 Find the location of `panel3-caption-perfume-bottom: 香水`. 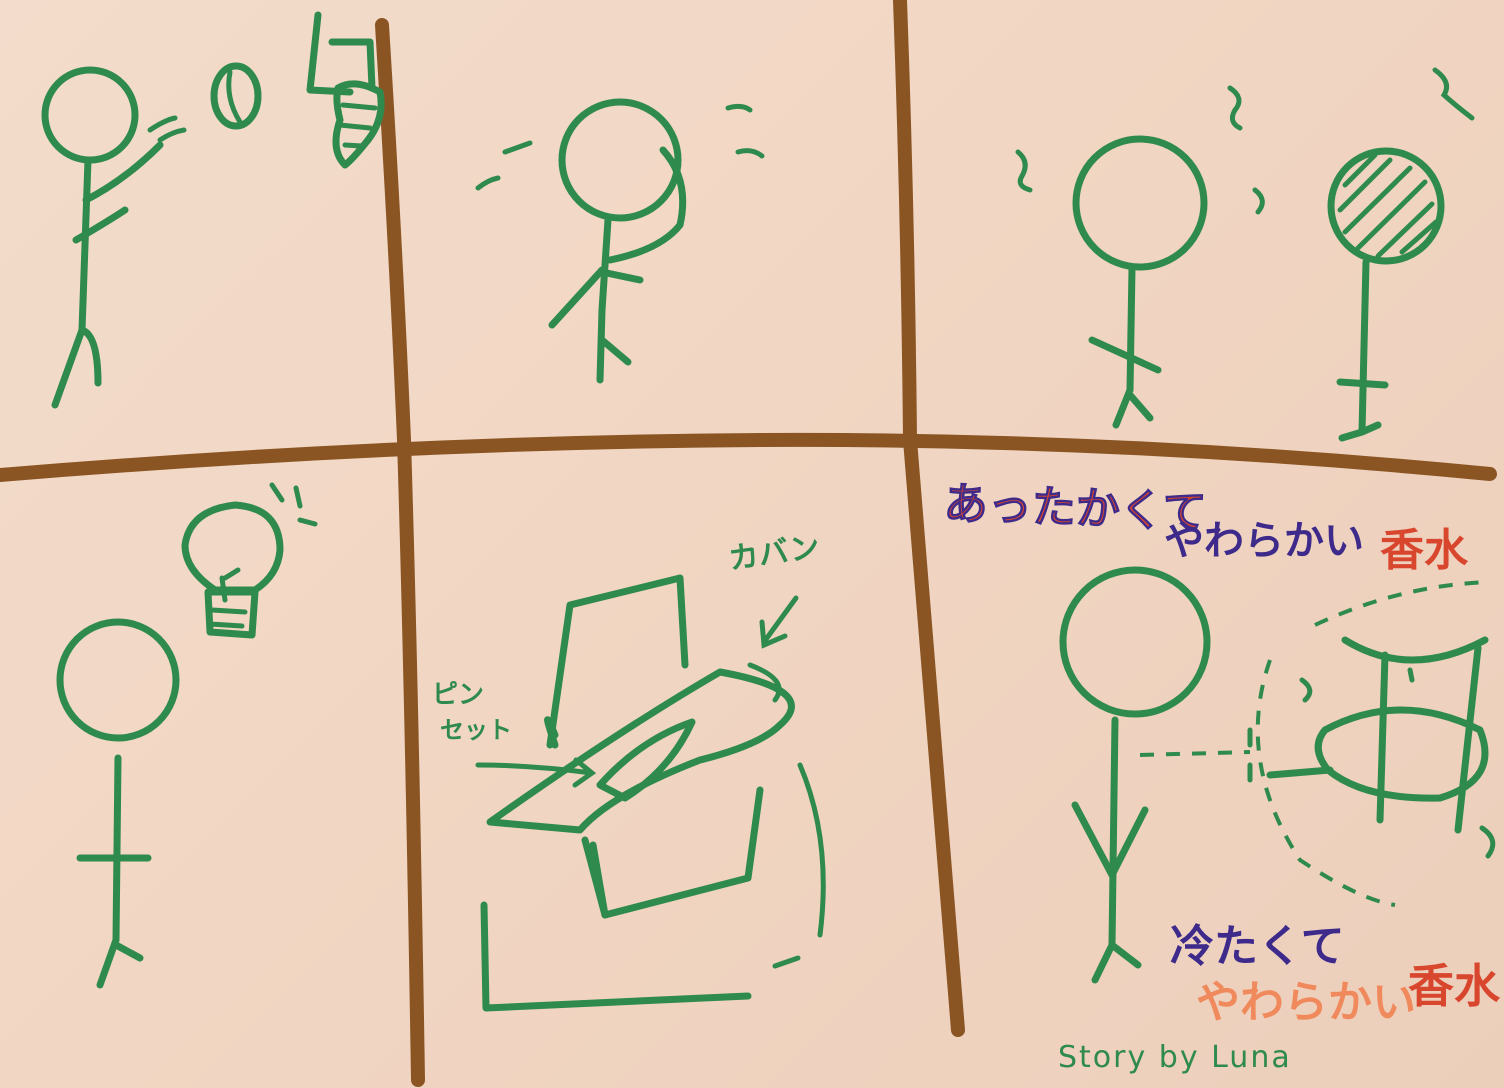

panel3-caption-perfume-bottom: 香水 is located at coordinates (1454, 986).